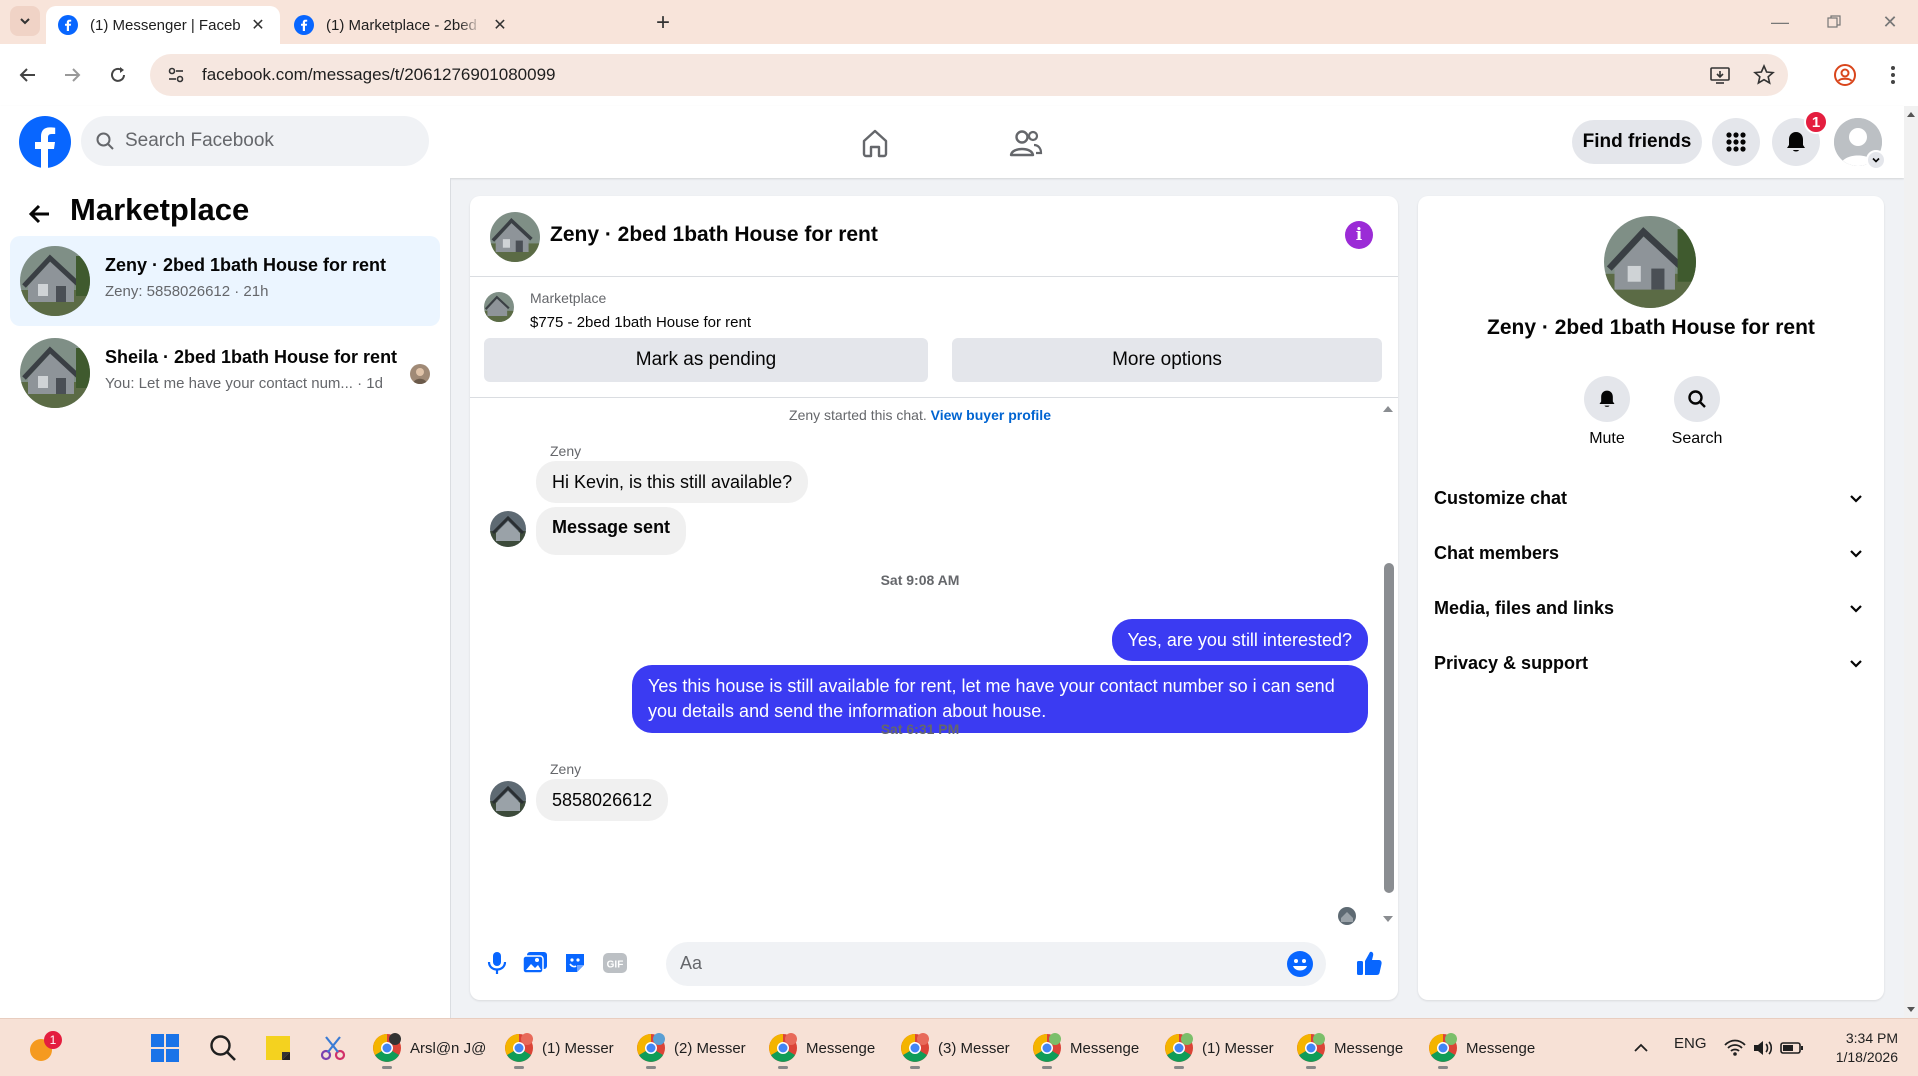  Describe the element at coordinates (379, 74) in the screenshot. I see `url-text: facebook.com/messages/t/2061276901080099` at that location.